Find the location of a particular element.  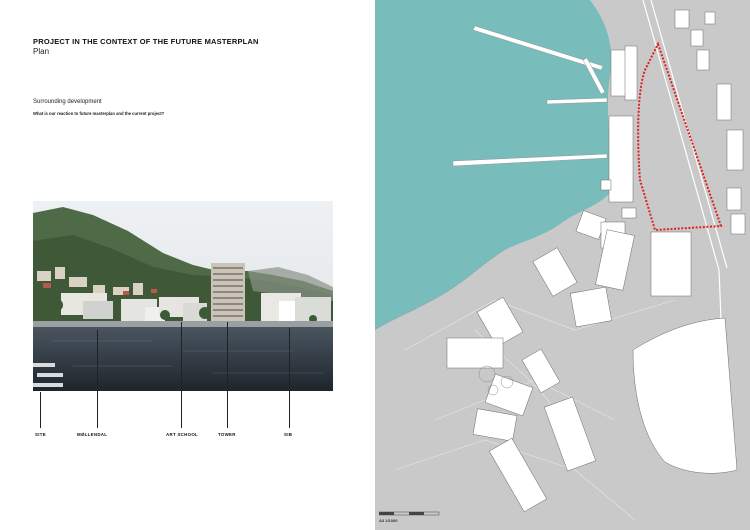

waterfront-photo is located at coordinates (183, 296).